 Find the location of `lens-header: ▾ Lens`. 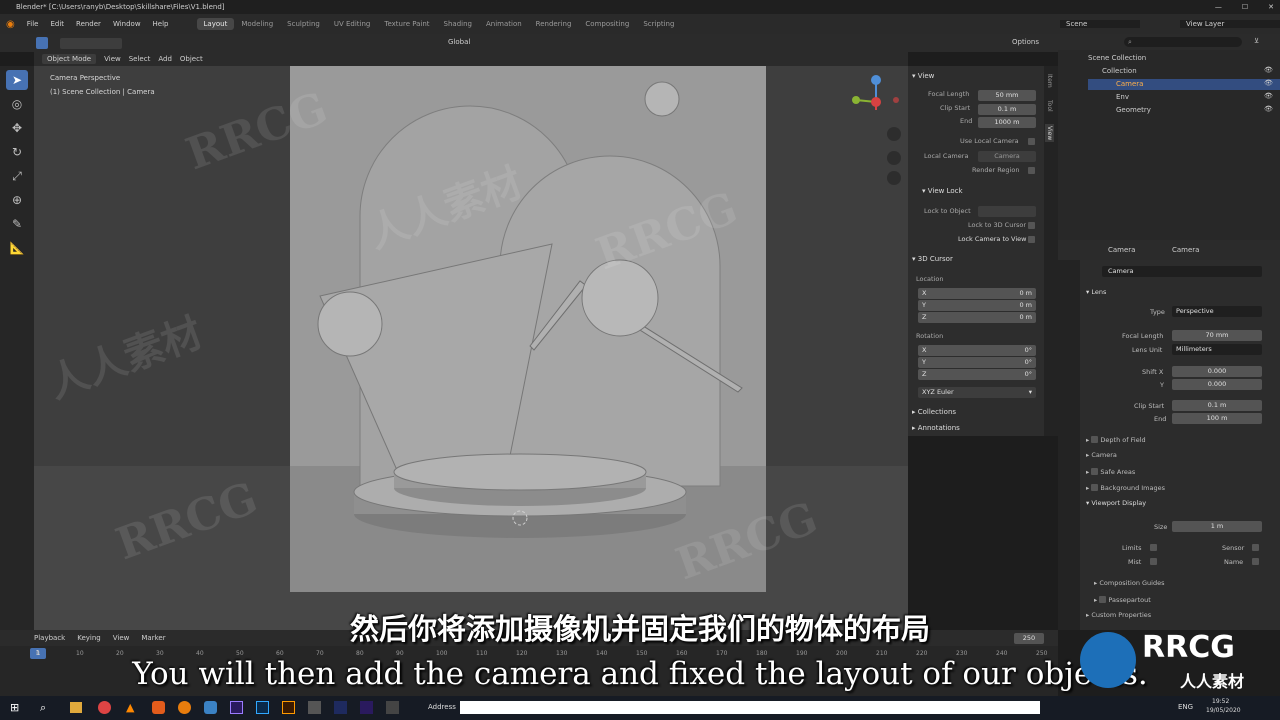

lens-header: ▾ Lens is located at coordinates (1096, 292).